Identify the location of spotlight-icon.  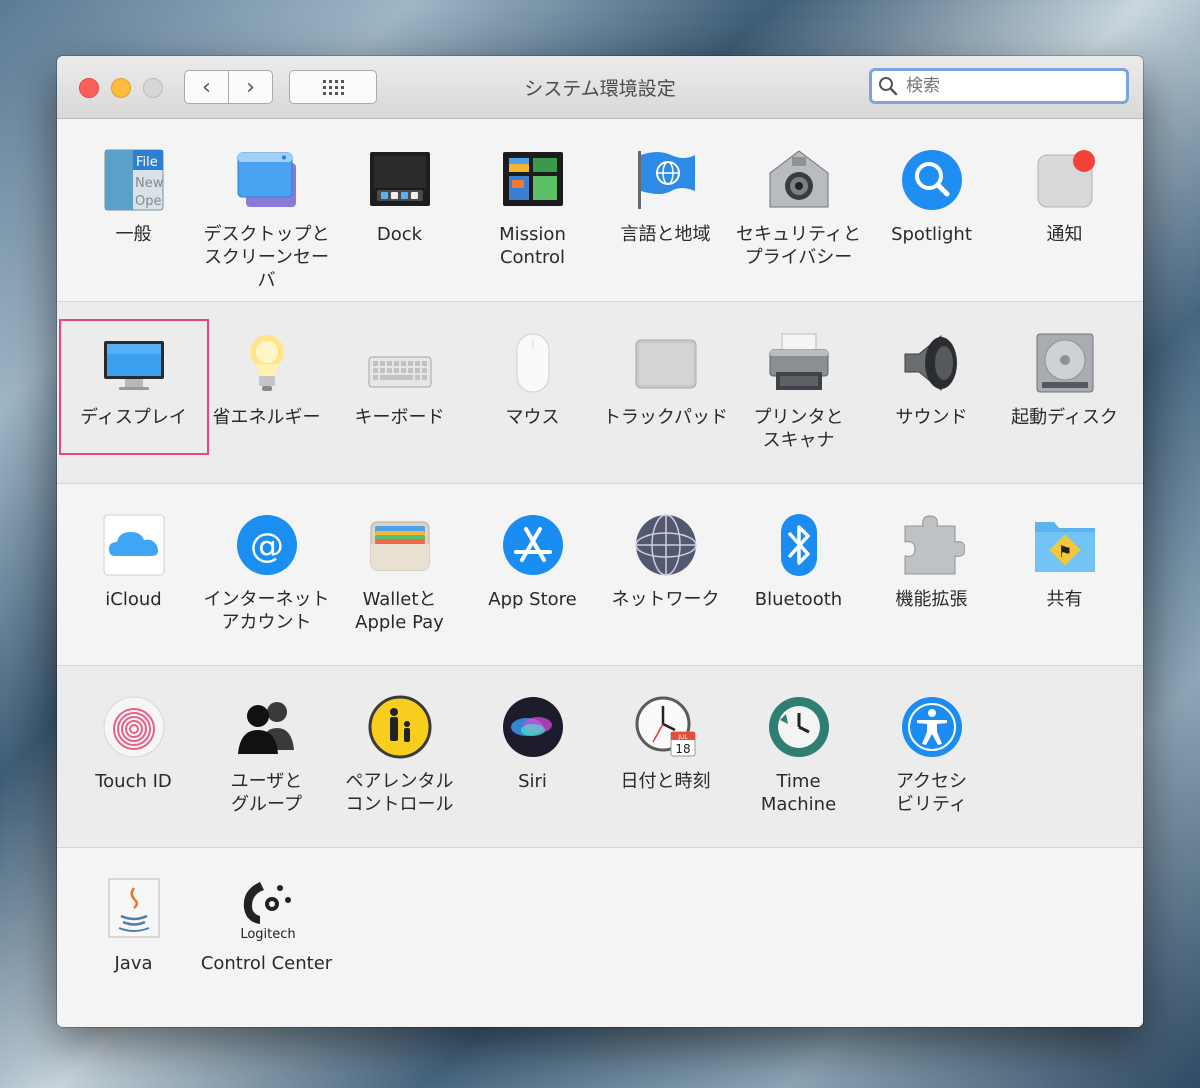
(932, 180).